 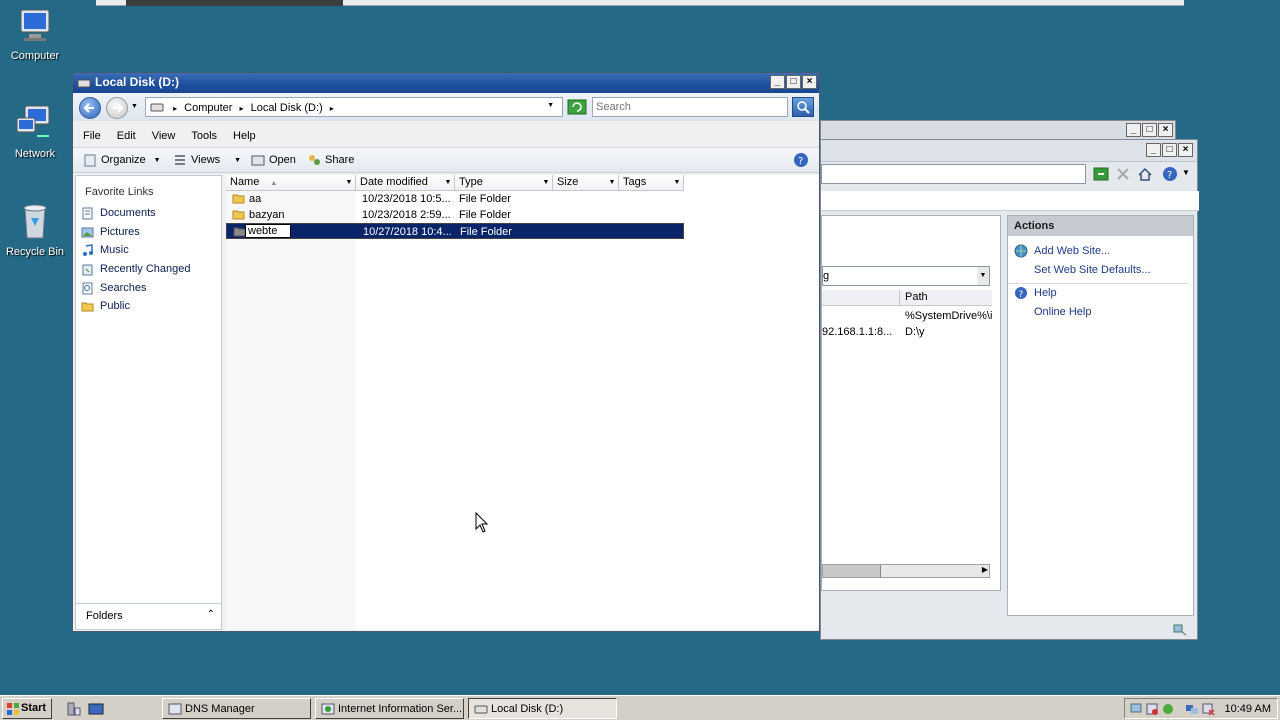 What do you see at coordinates (208, 108) in the screenshot?
I see `breadcrumb-computer: Computer` at bounding box center [208, 108].